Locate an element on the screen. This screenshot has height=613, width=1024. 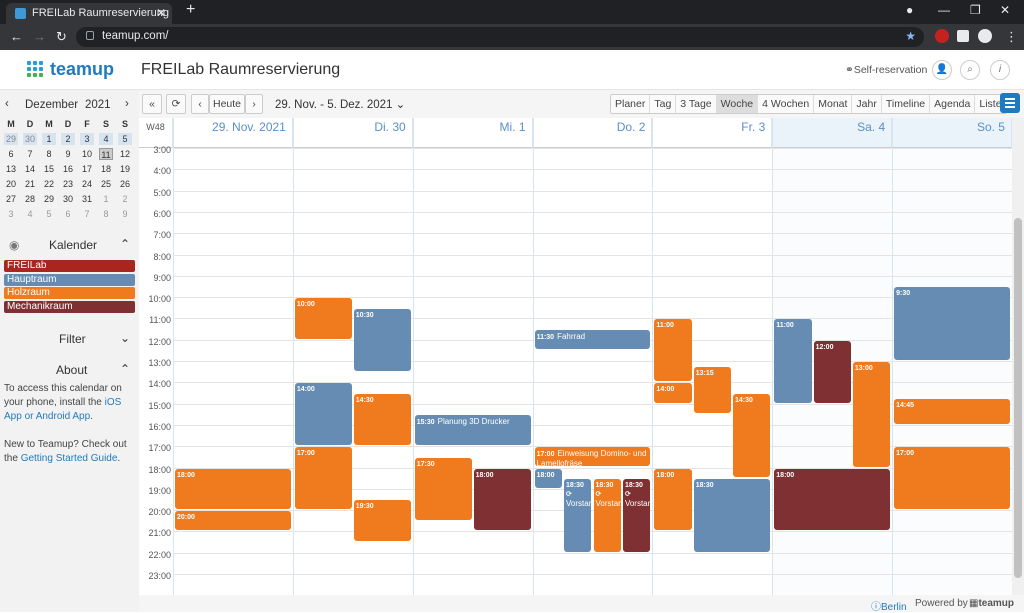
event-block: 11:30 Fahrrad is located at coordinates (592, 340).